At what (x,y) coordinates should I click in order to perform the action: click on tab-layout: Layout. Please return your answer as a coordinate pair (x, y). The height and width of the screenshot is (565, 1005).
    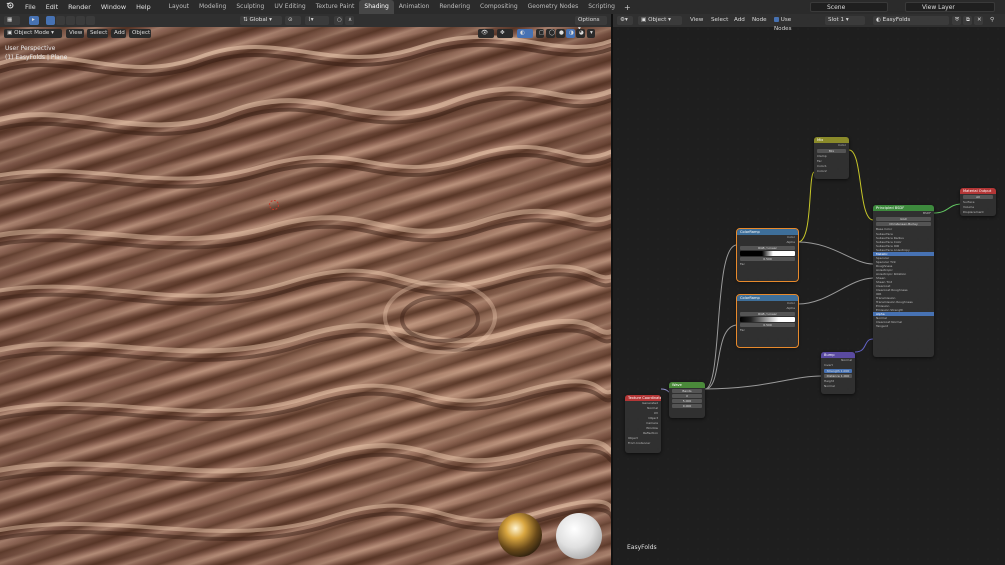
    Looking at the image, I should click on (179, 7).